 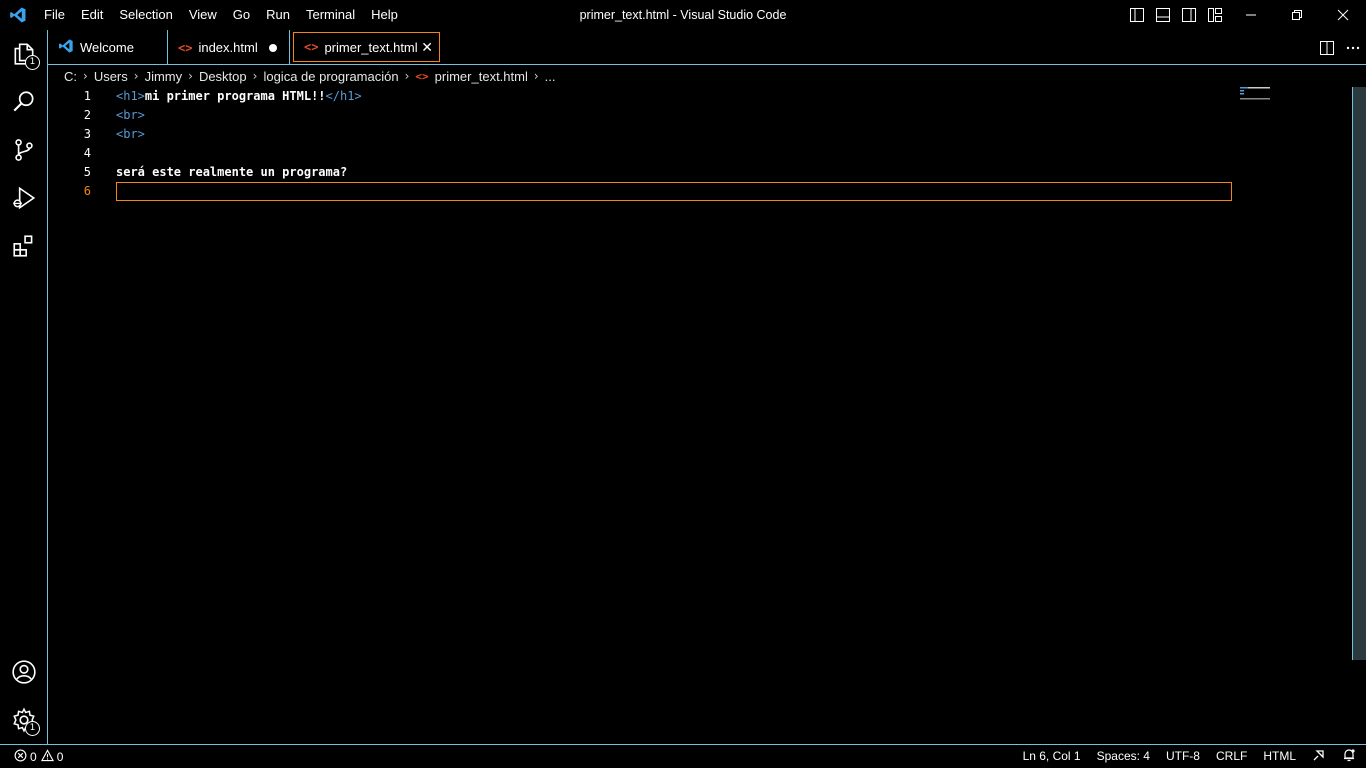 What do you see at coordinates (1052, 756) in the screenshot?
I see `cursor-position: Ln 6, Col 1` at bounding box center [1052, 756].